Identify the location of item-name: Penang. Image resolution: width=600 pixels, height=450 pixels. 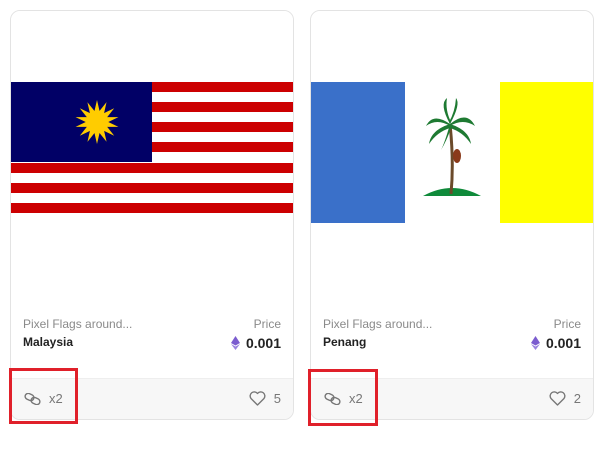
(344, 342).